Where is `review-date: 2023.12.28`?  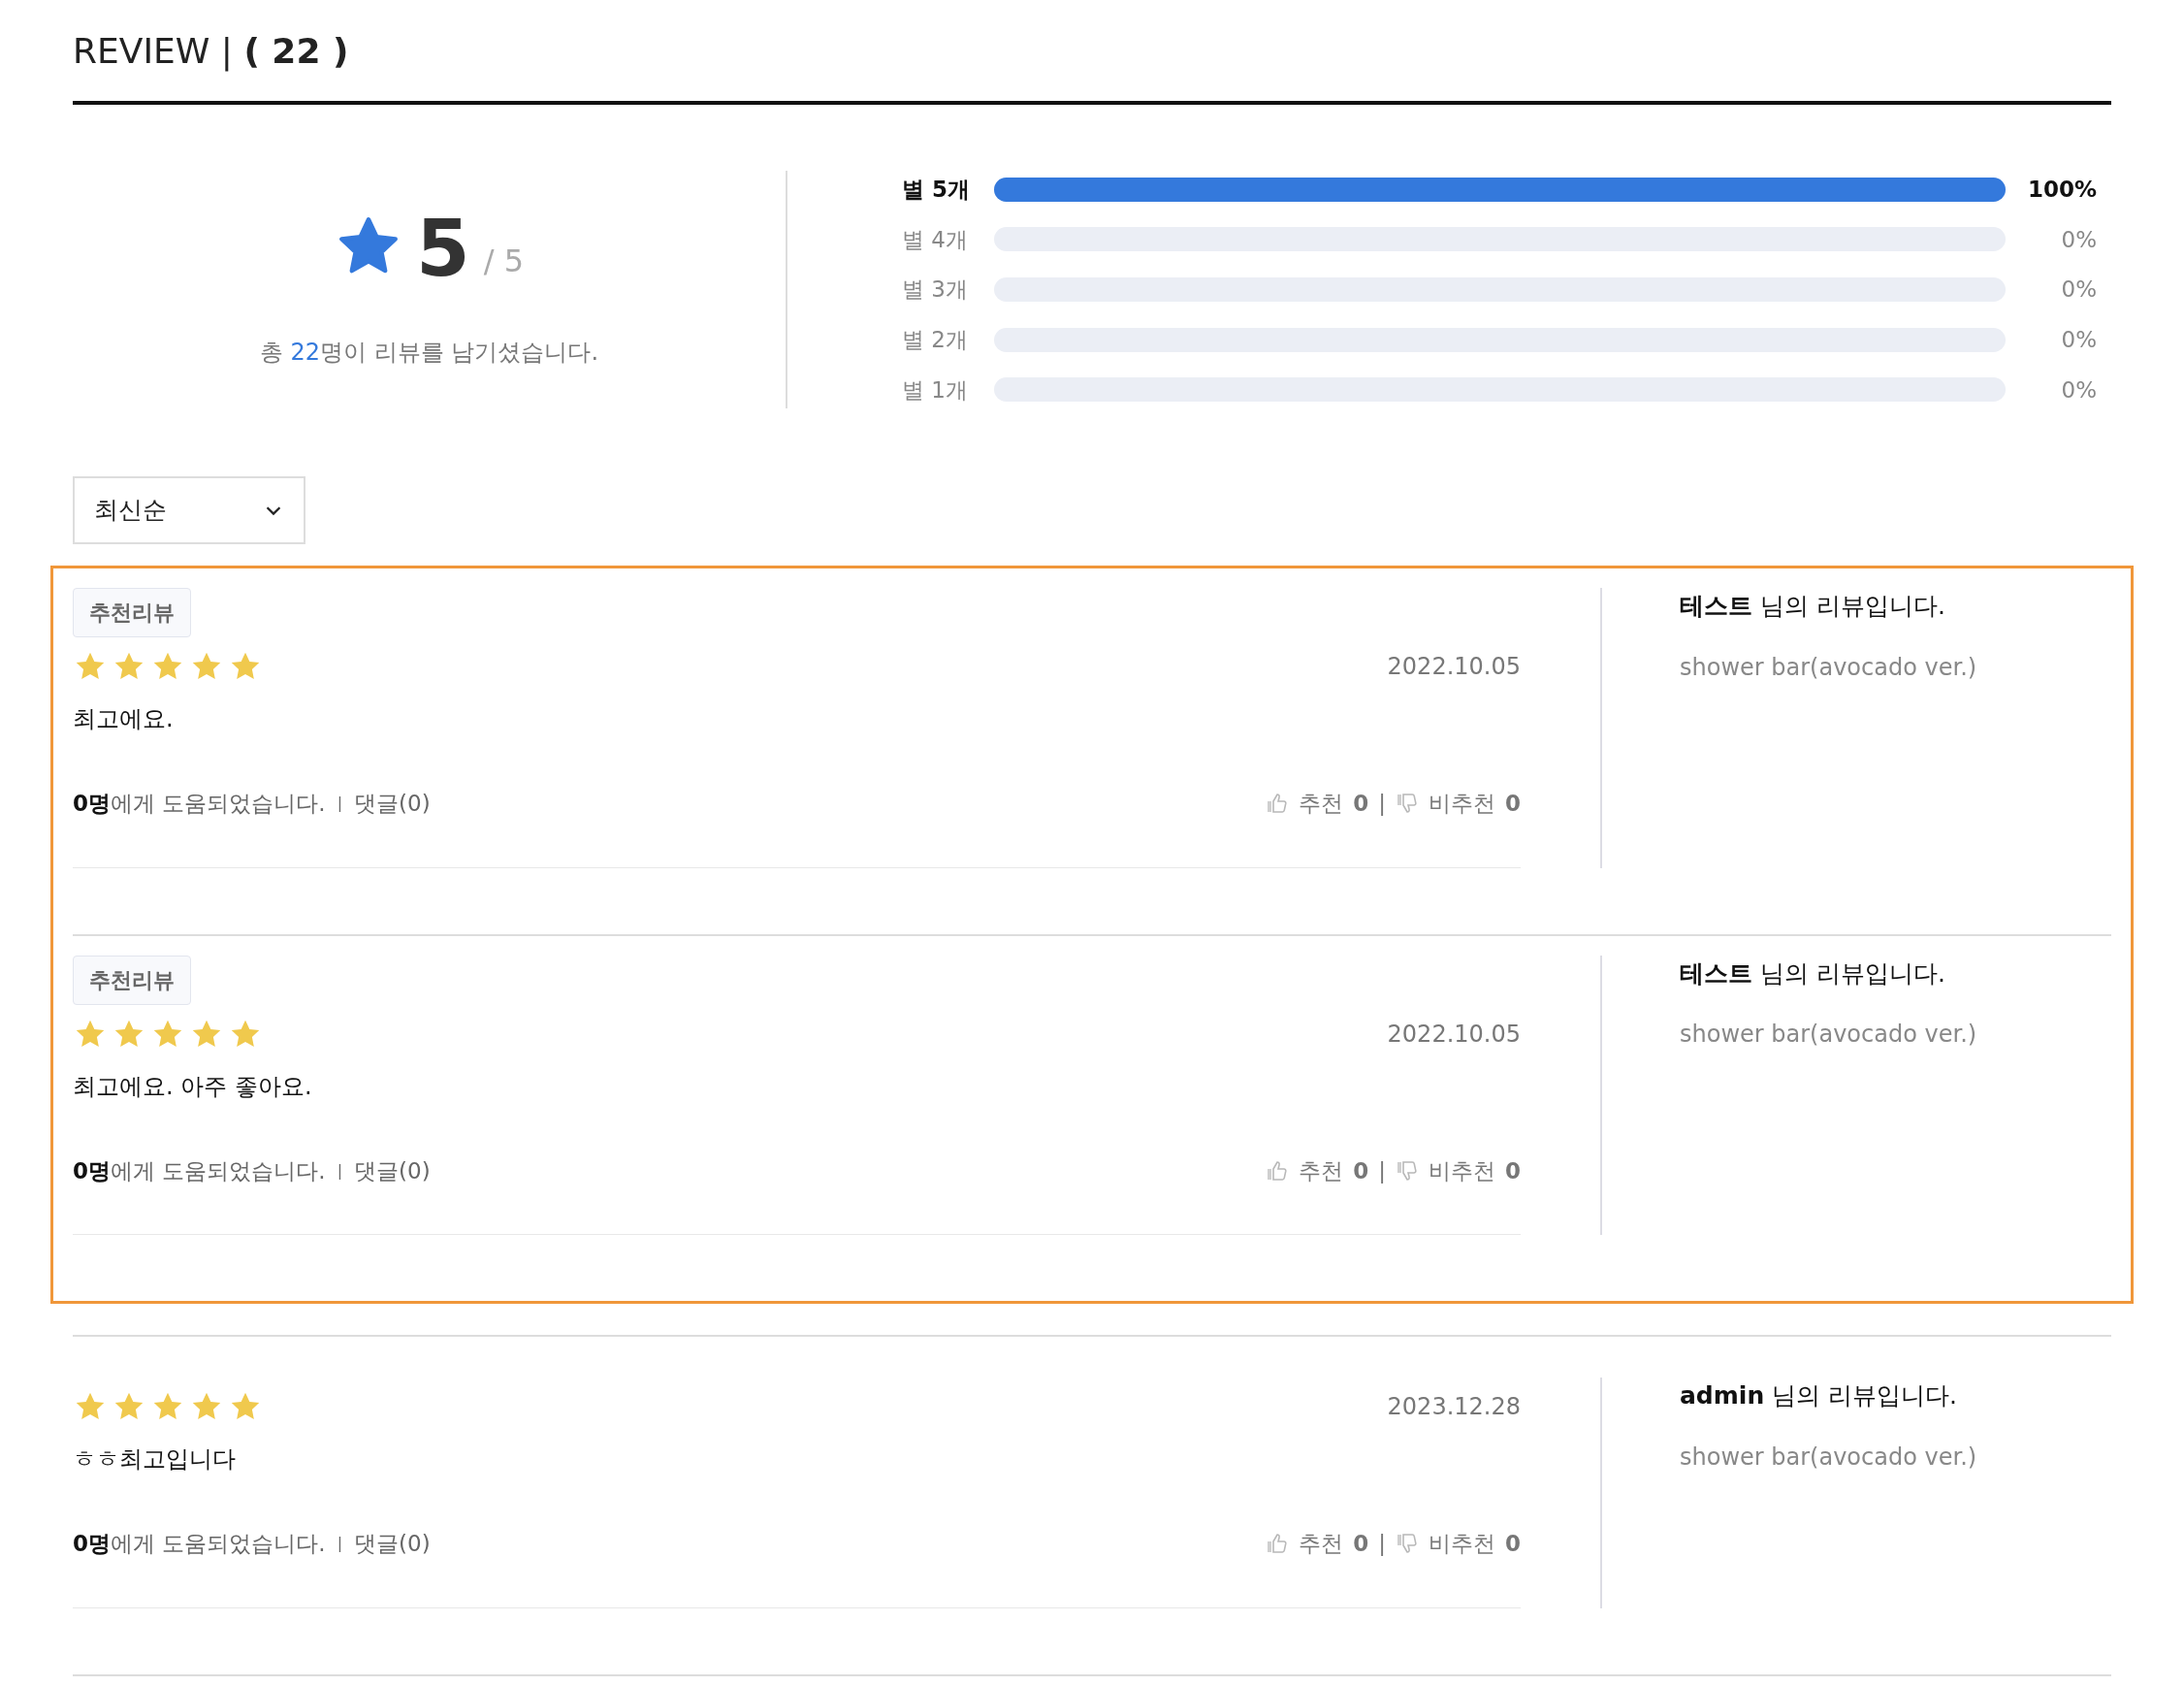 review-date: 2023.12.28 is located at coordinates (1454, 1407).